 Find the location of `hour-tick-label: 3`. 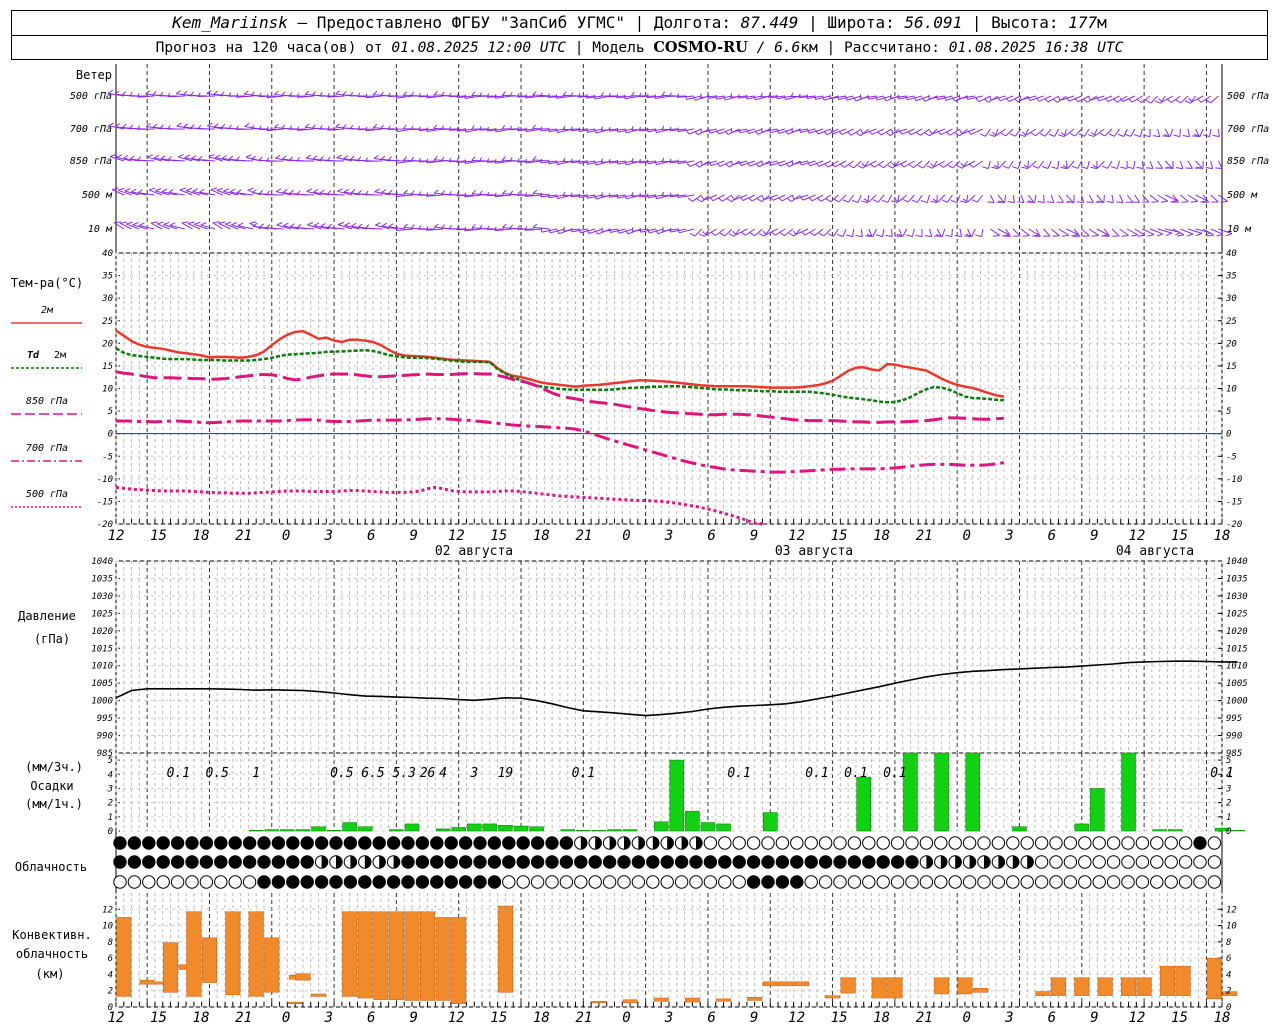

hour-tick-label: 3 is located at coordinates (1008, 536).